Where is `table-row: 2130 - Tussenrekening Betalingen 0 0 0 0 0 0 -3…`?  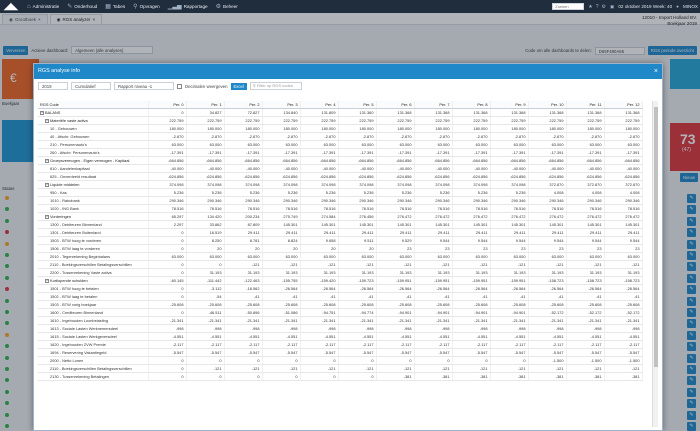
table-row: 2130 - Tussenrekening Betalingen 0 0 0 0 0 0 -3… is located at coordinates (340, 377).